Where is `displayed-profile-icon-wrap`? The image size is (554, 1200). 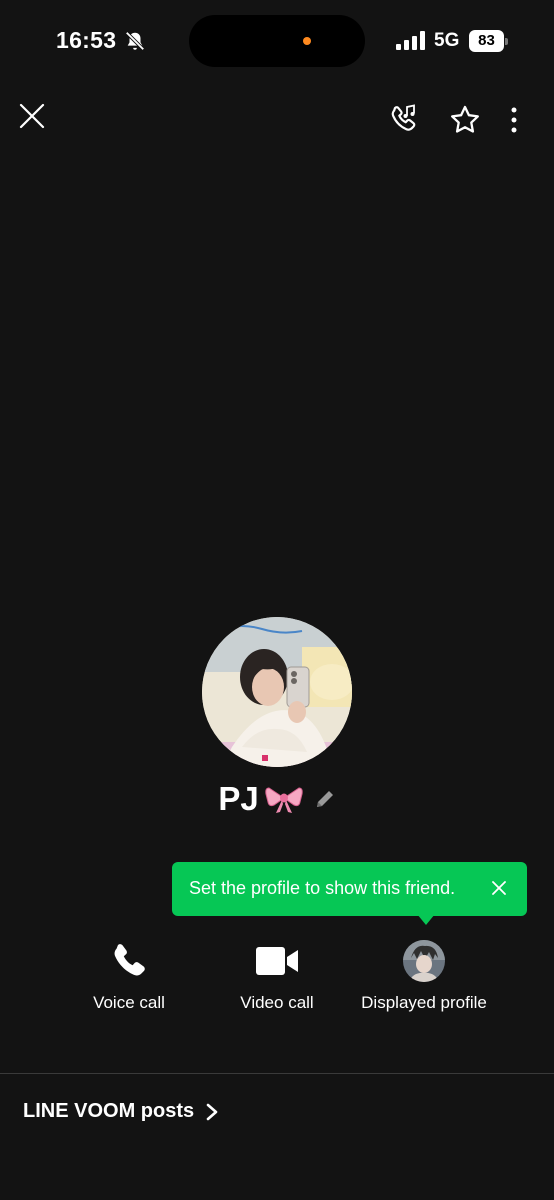 displayed-profile-icon-wrap is located at coordinates (424, 961).